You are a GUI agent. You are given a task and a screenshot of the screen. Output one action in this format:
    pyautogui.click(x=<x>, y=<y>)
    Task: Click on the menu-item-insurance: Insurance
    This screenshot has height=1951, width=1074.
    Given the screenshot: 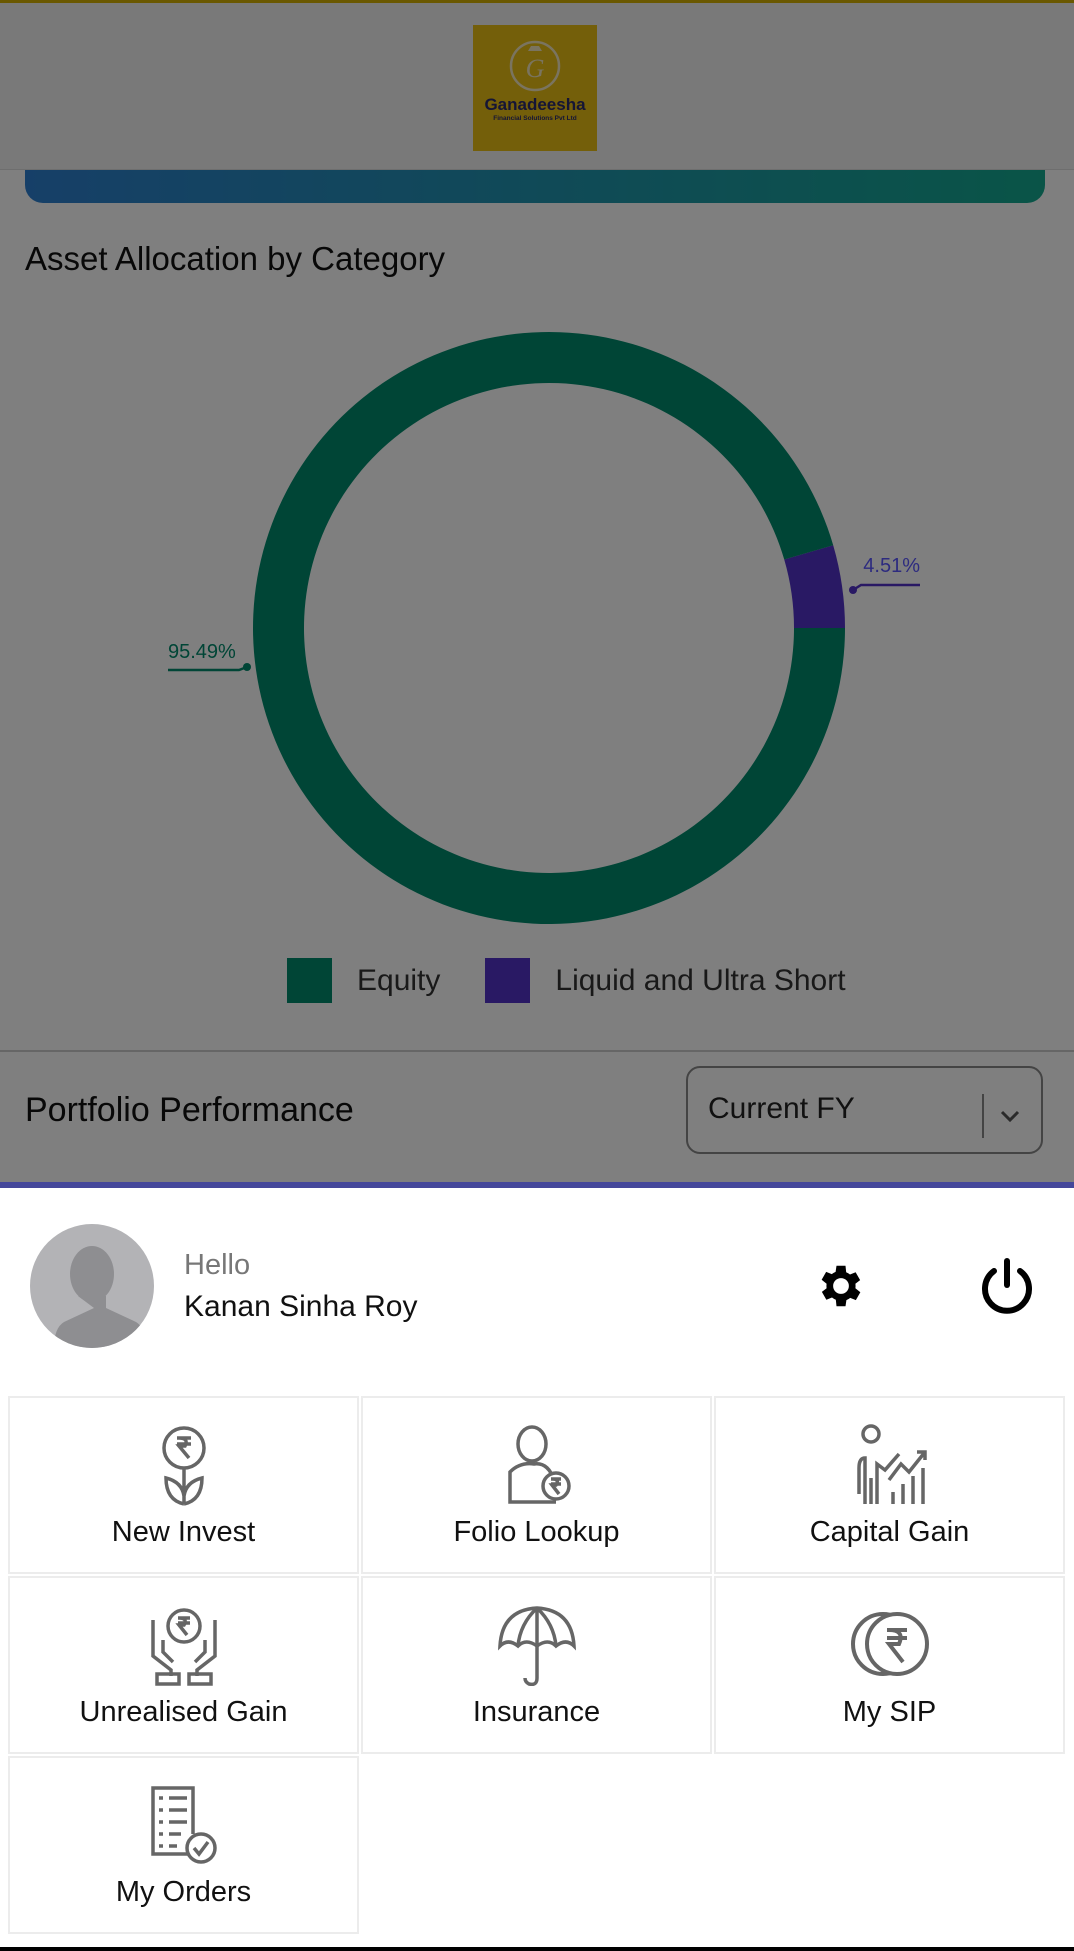 What is the action you would take?
    pyautogui.click(x=536, y=1665)
    